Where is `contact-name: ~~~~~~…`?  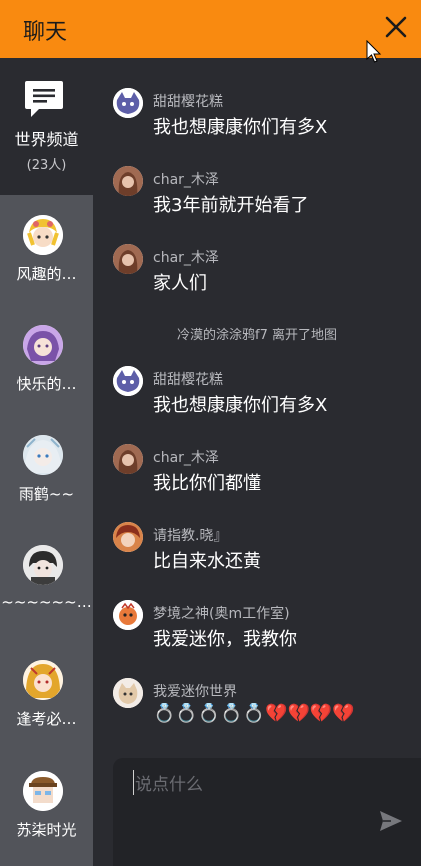
contact-name: ~~~~~~… is located at coordinates (46, 602).